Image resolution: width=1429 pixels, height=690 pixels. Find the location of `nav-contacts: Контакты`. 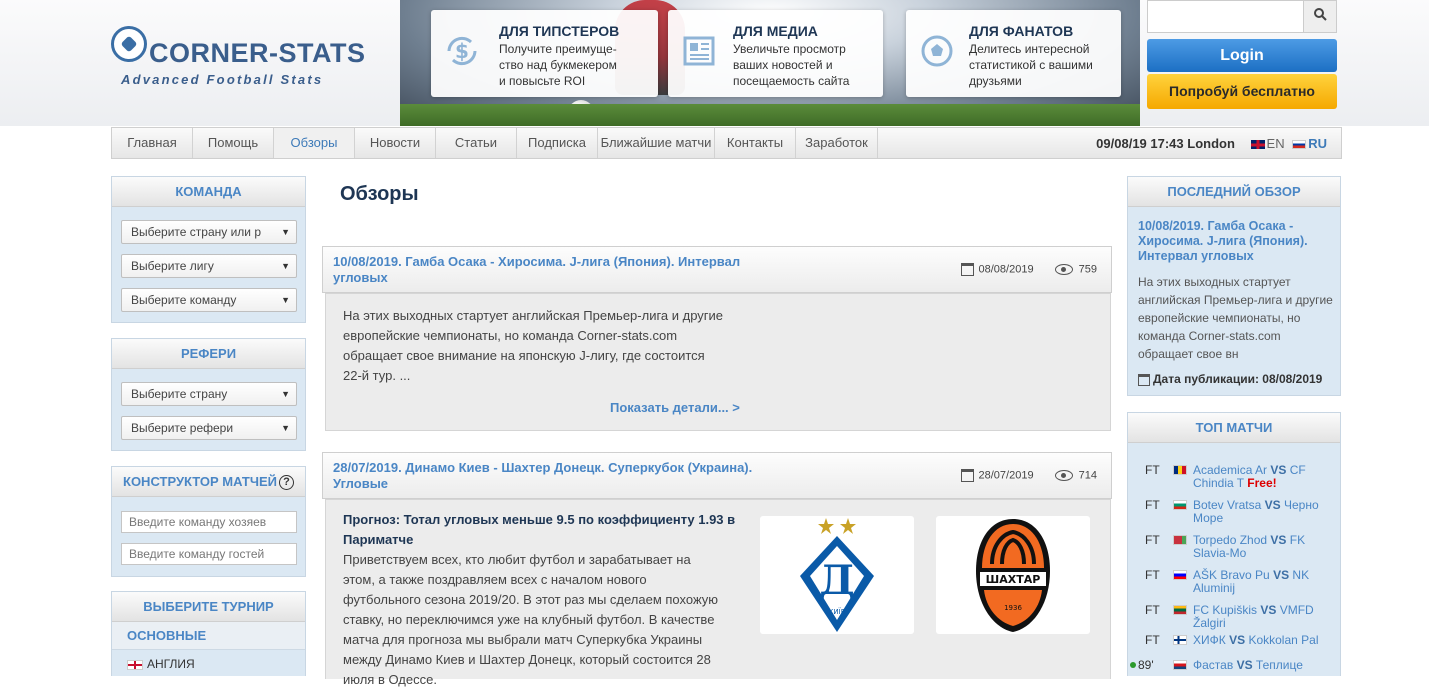

nav-contacts: Контакты is located at coordinates (755, 143).